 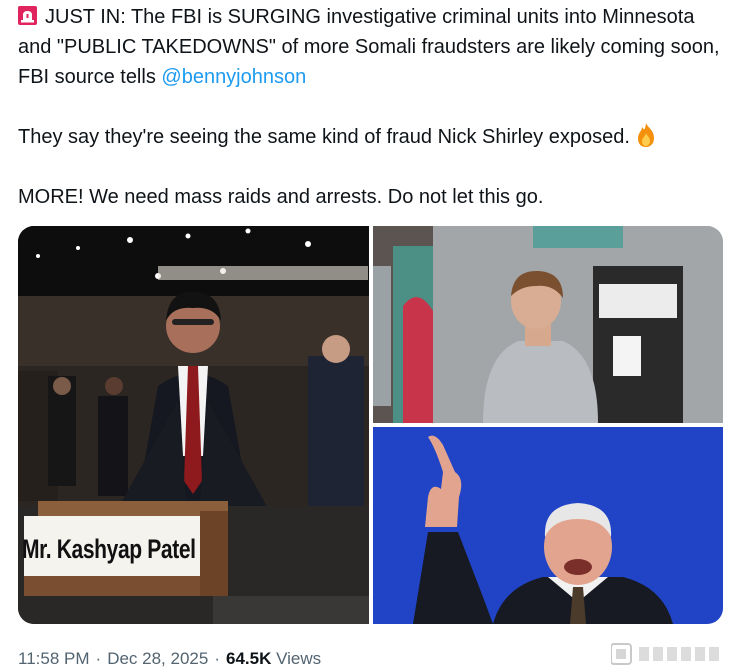 What do you see at coordinates (27, 14) in the screenshot?
I see `siren-icon` at bounding box center [27, 14].